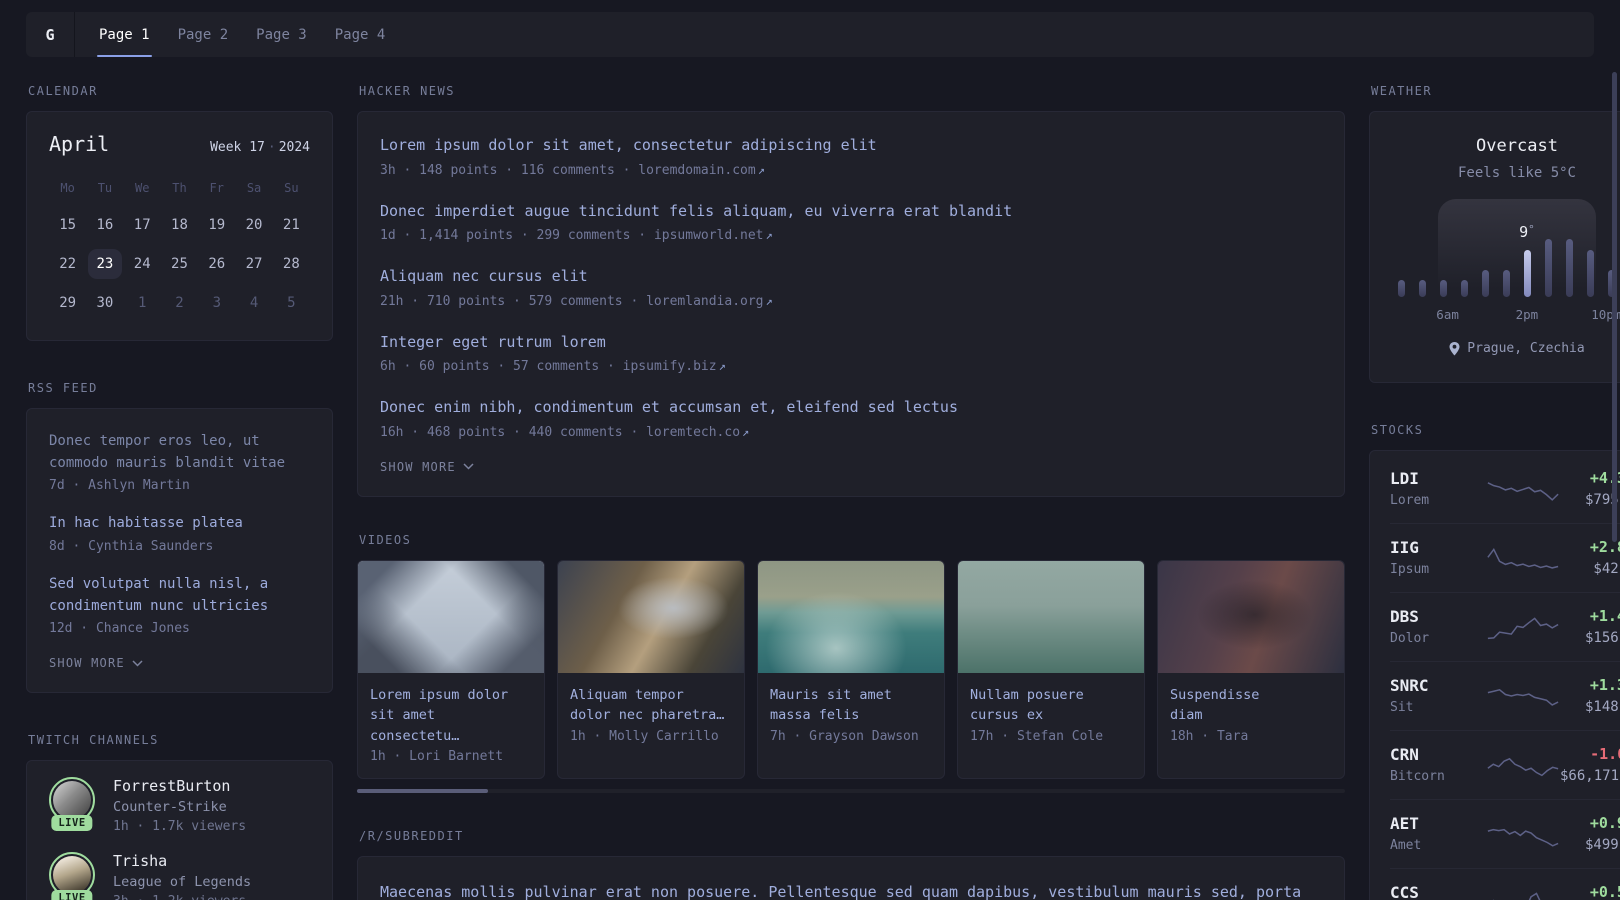 This screenshot has width=1620, height=900. What do you see at coordinates (1215, 705) in the screenshot?
I see `video-title: Suspendisse diam` at bounding box center [1215, 705].